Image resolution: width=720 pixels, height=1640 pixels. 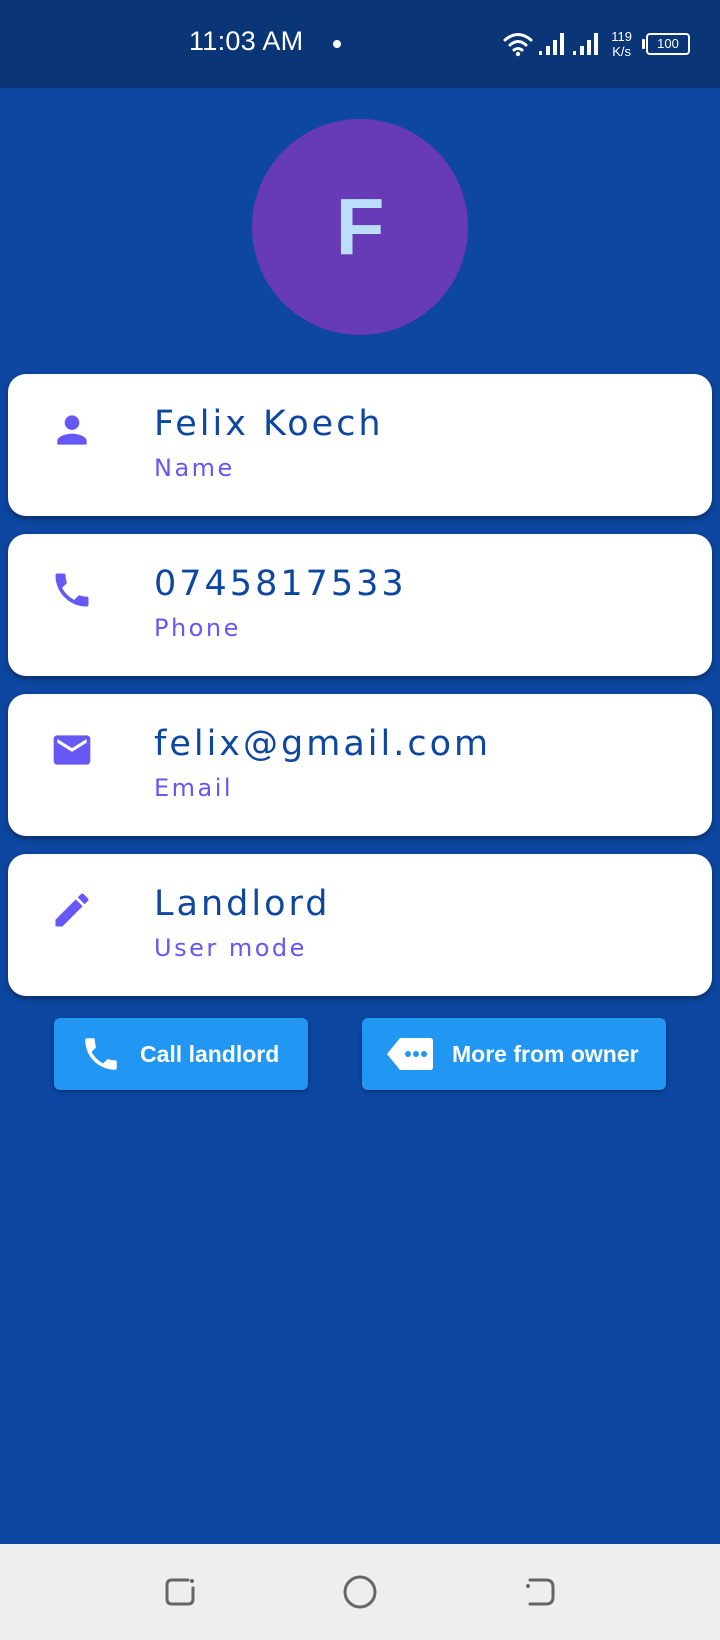 I want to click on battery-level: 100, so click(x=668, y=43).